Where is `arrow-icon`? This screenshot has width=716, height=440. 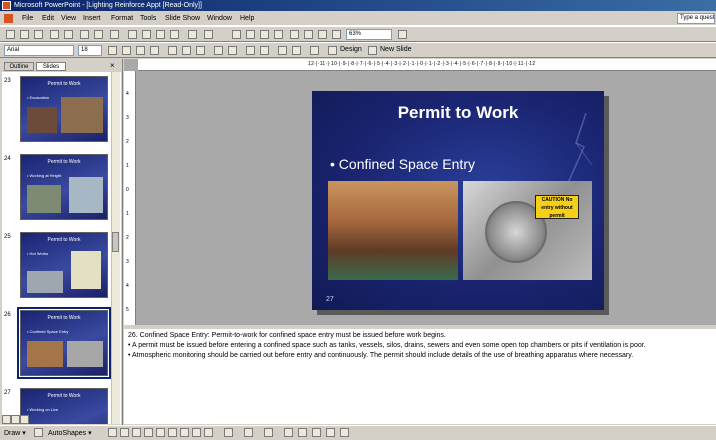 arrow-icon is located at coordinates (124, 432).